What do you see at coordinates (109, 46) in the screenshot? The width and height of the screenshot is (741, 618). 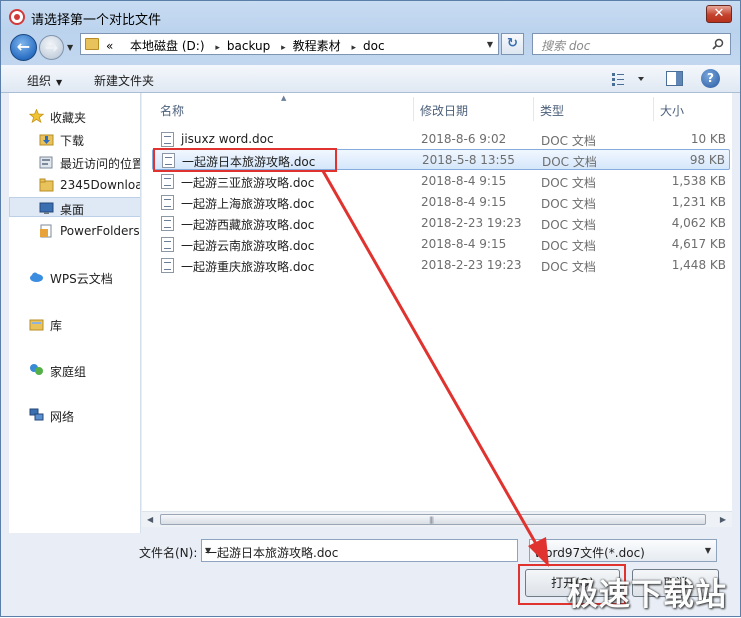 I see `breadcrumb-overflow: «` at bounding box center [109, 46].